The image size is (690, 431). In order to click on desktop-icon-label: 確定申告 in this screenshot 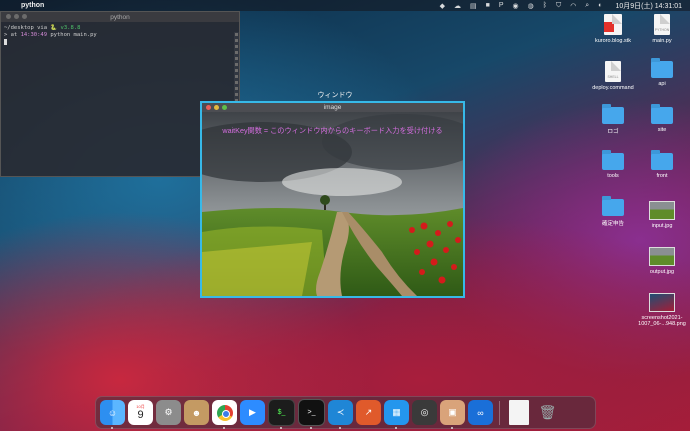, I will do `click(612, 224)`.